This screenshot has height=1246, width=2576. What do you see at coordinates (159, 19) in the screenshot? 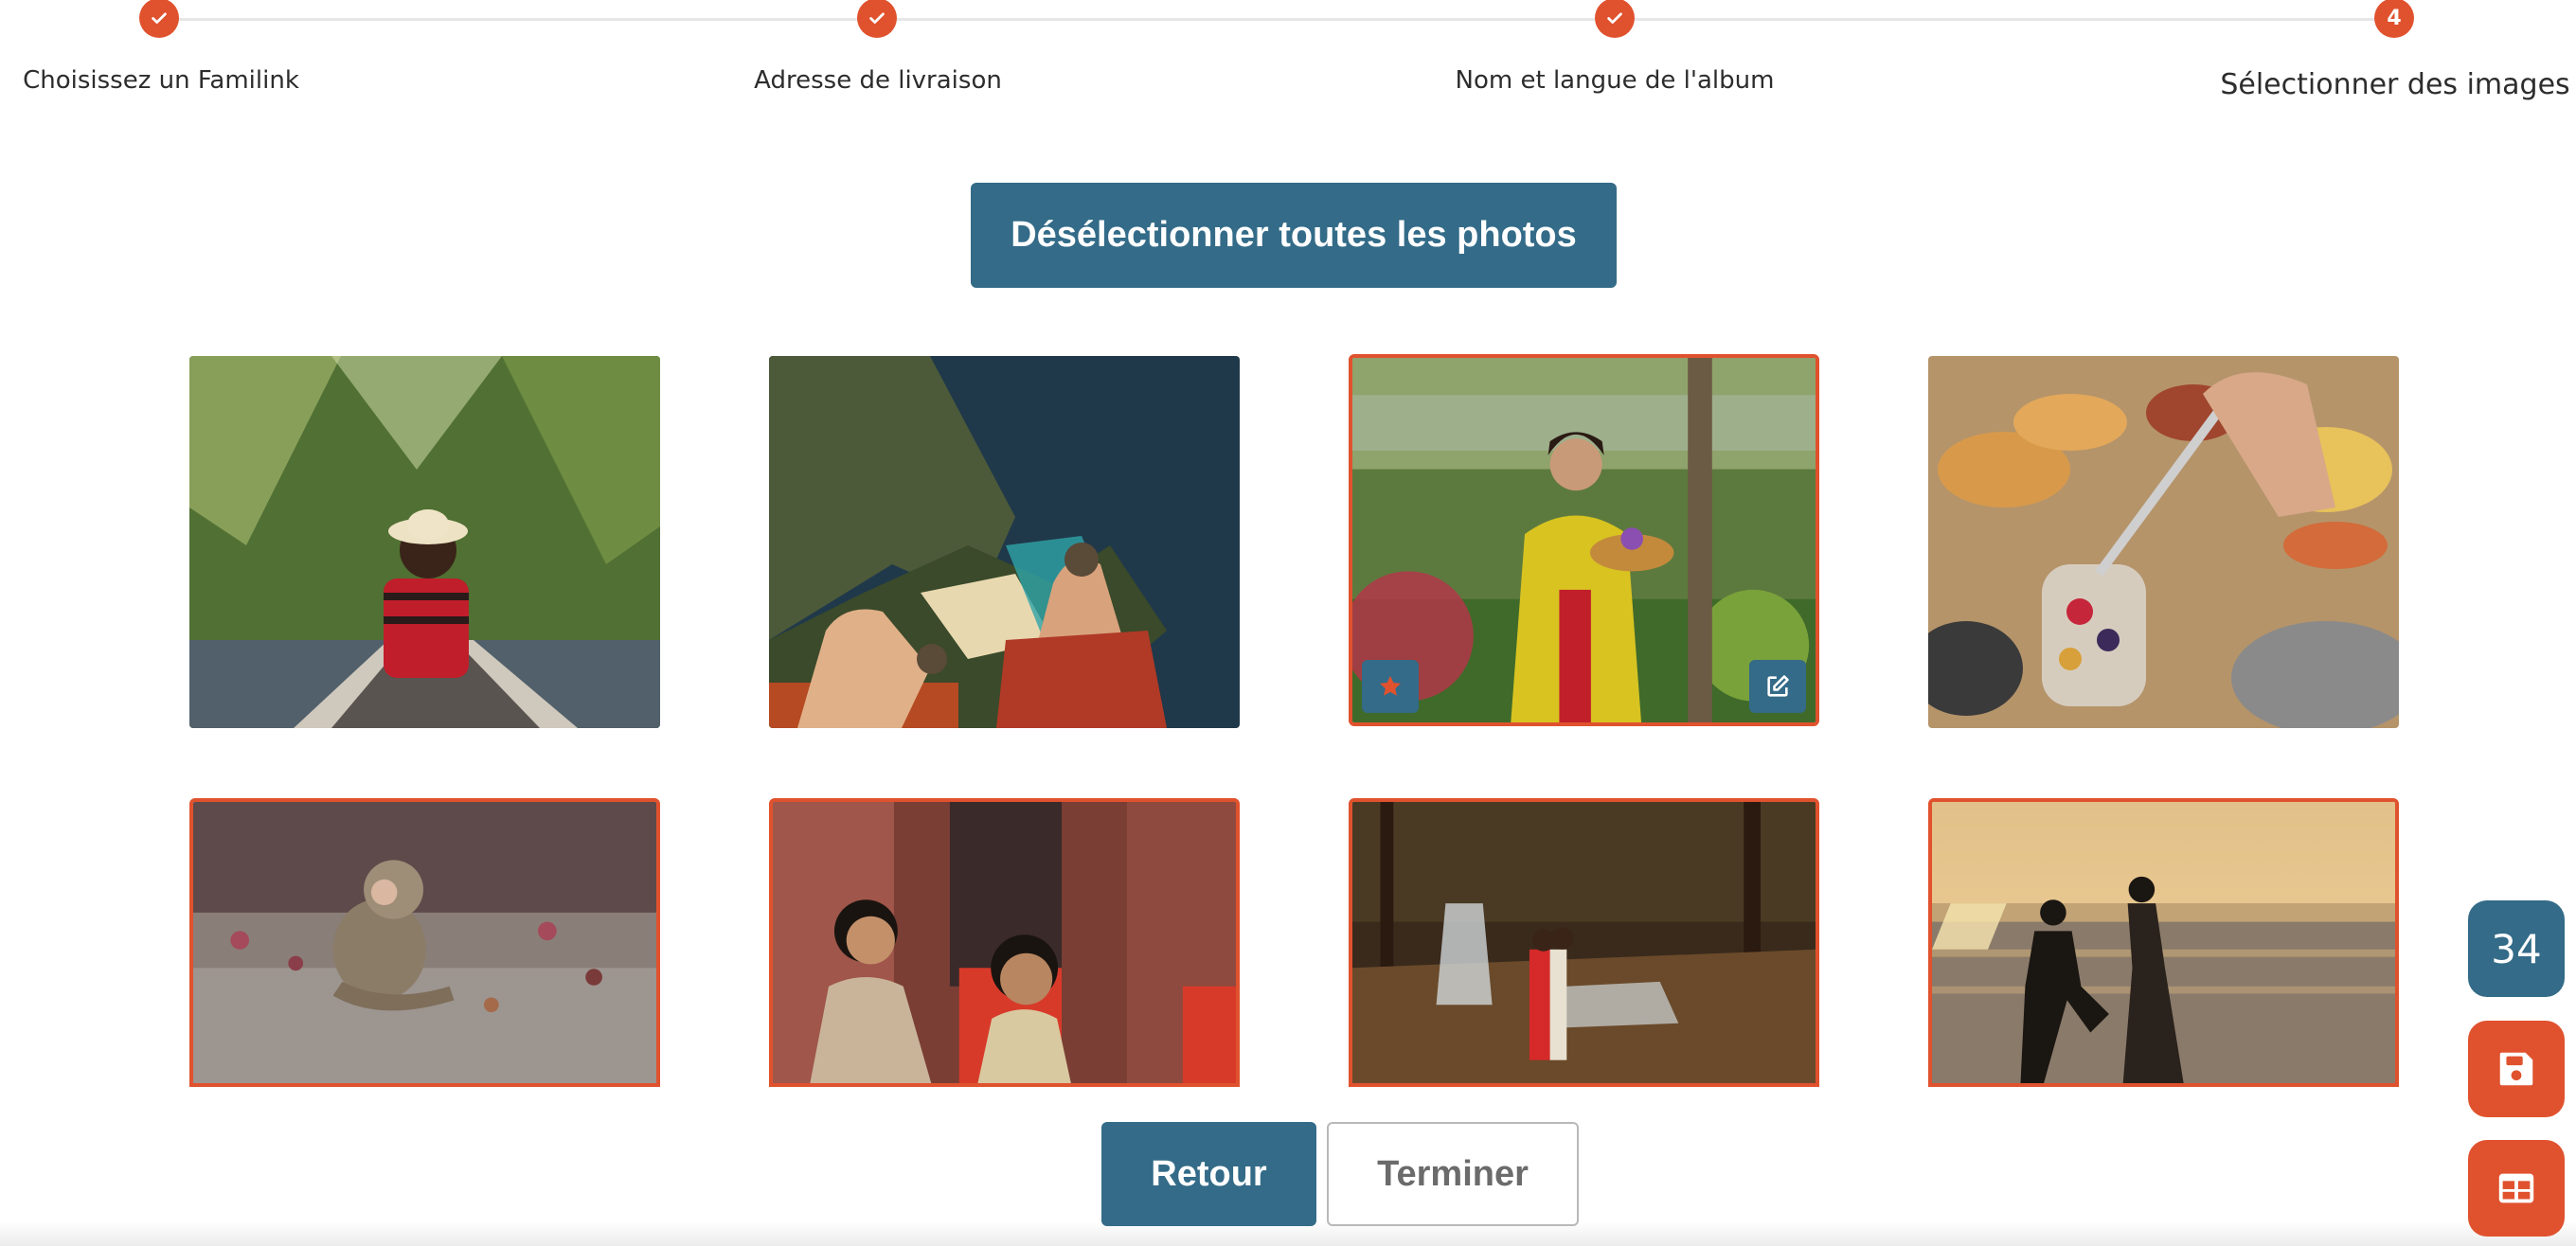
I see `step-1-check-icon` at bounding box center [159, 19].